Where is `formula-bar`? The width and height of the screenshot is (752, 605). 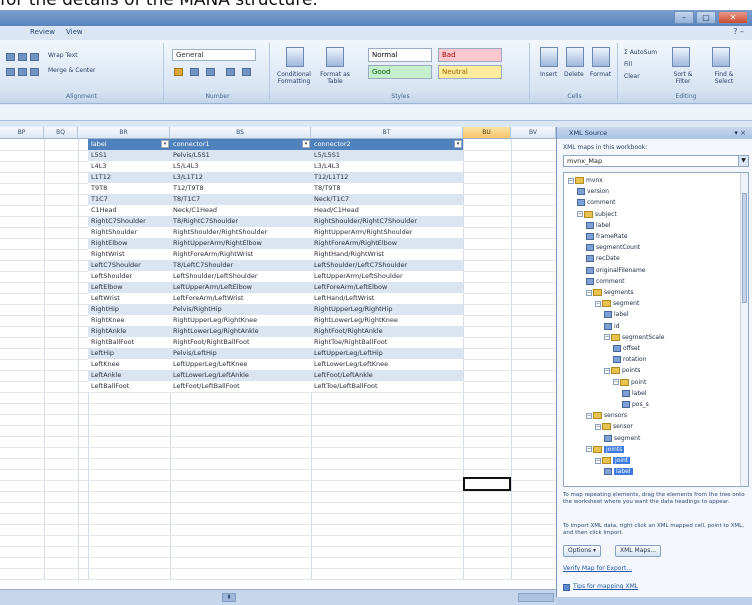 formula-bar is located at coordinates (376, 113).